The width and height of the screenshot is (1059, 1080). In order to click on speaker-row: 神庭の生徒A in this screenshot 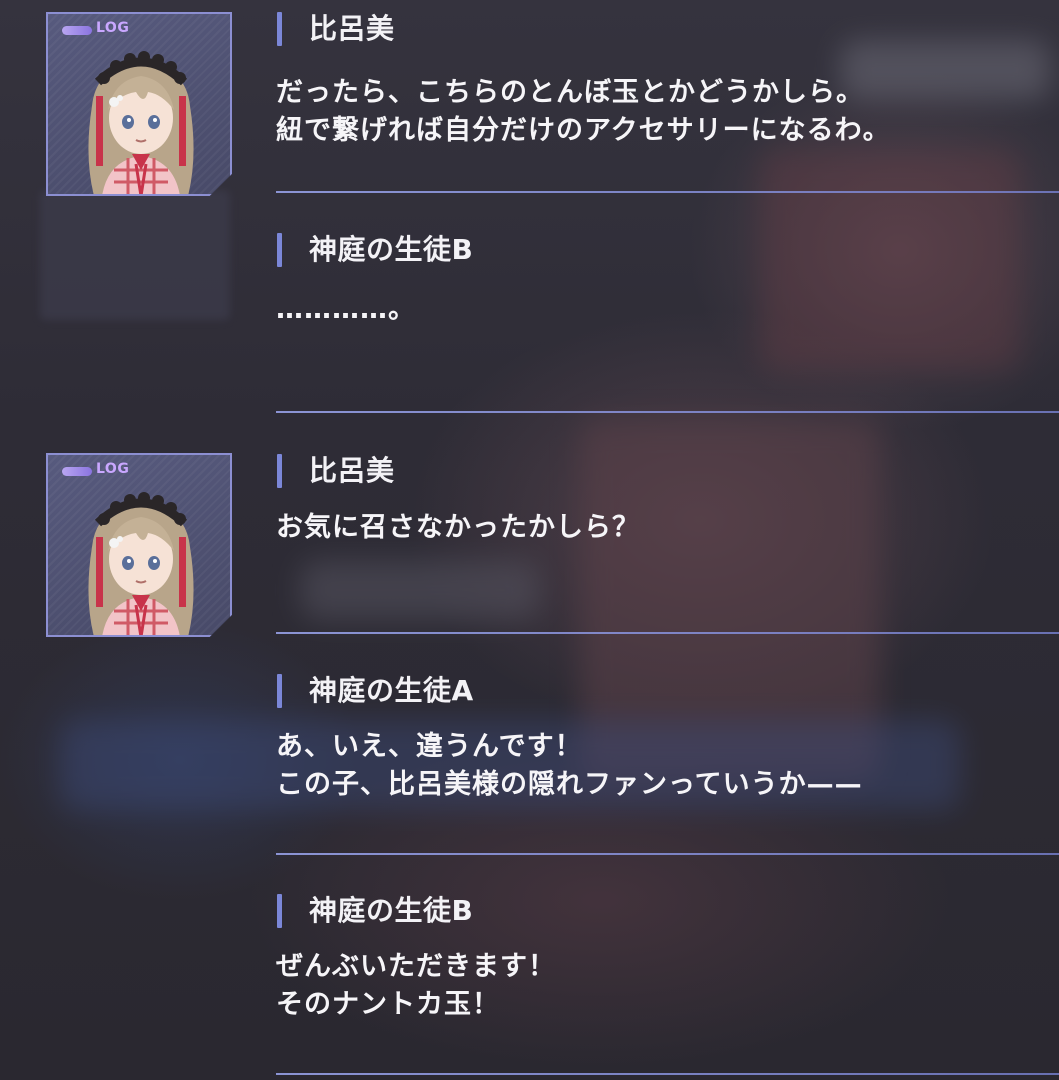, I will do `click(667, 692)`.